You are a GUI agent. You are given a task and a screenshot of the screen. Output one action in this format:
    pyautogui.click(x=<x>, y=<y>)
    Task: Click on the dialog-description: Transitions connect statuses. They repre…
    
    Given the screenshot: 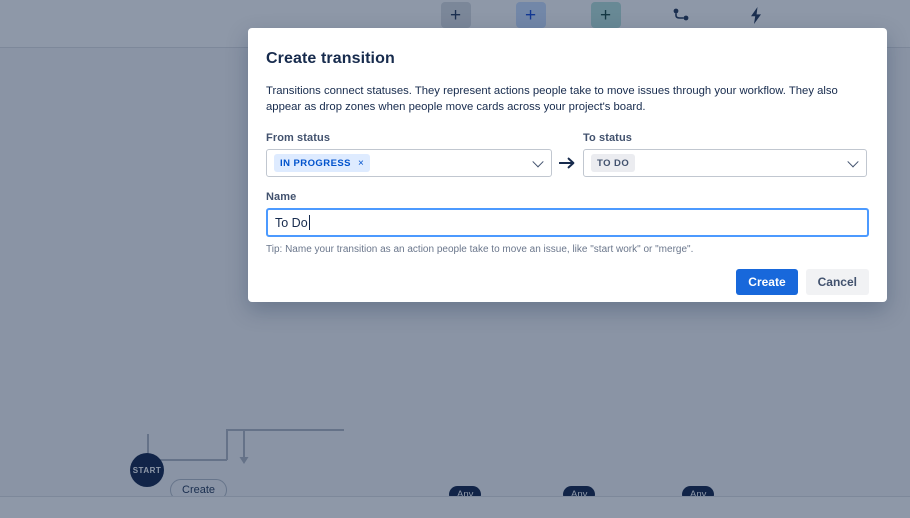 What is the action you would take?
    pyautogui.click(x=552, y=99)
    